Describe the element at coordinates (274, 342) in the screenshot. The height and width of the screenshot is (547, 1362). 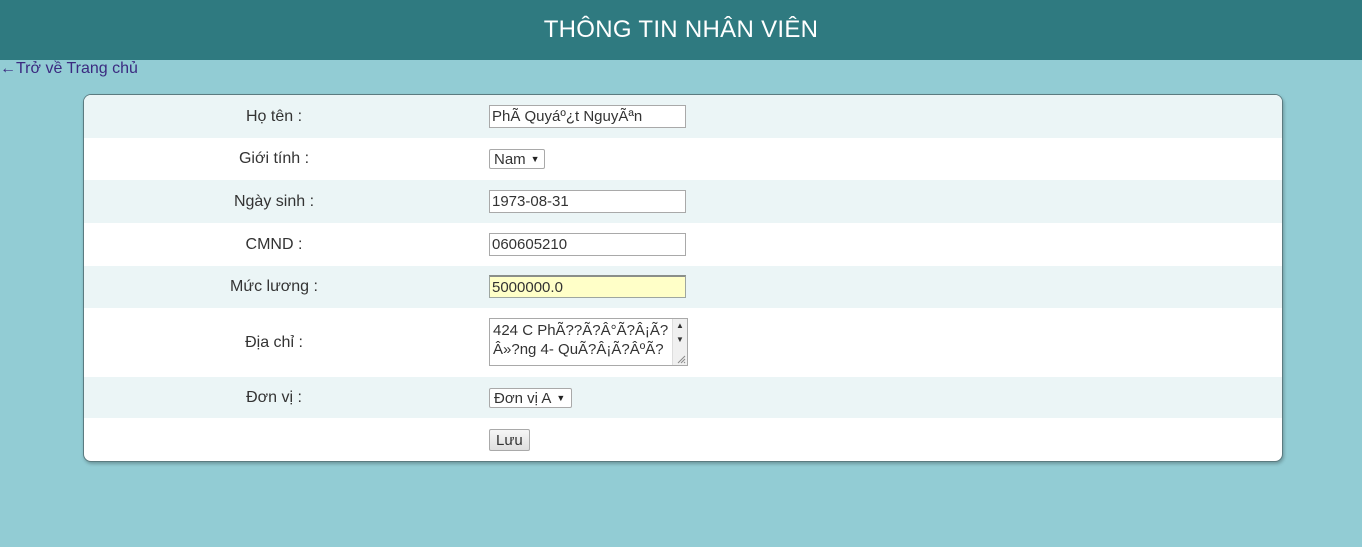
I see `address-label: Địa chỉ :` at that location.